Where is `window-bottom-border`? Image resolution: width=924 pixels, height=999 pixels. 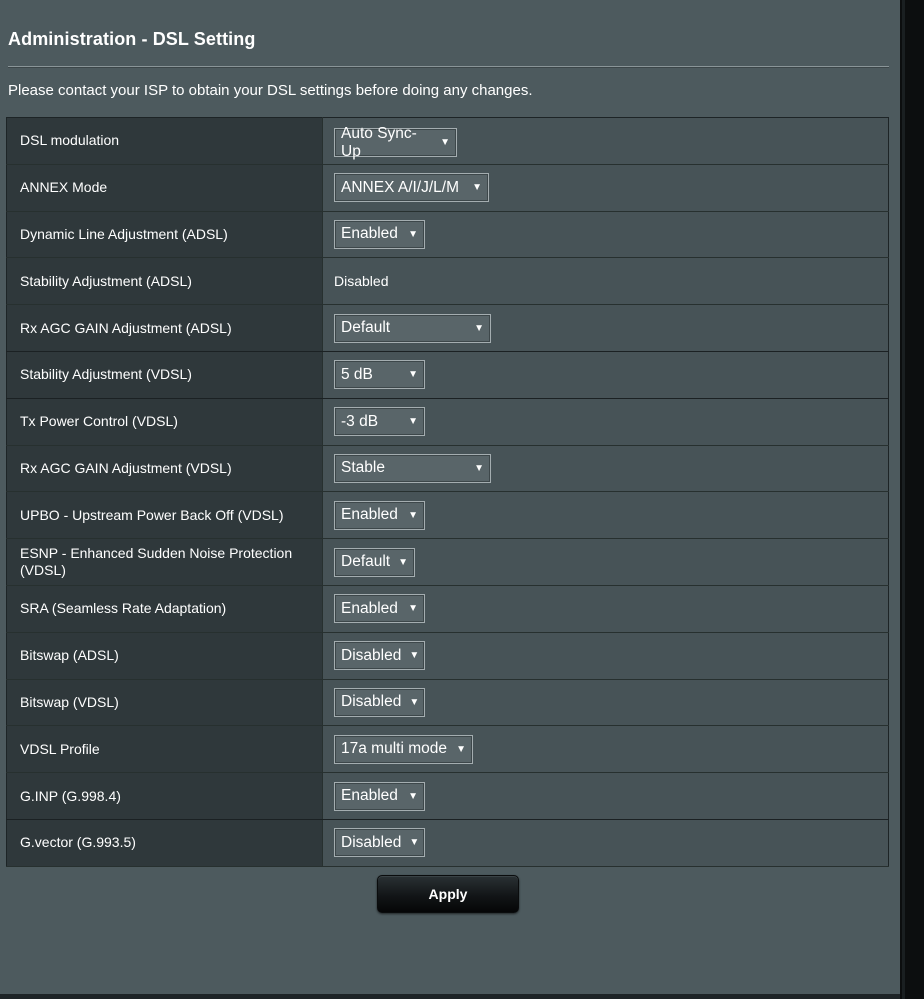
window-bottom-border is located at coordinates (450, 996).